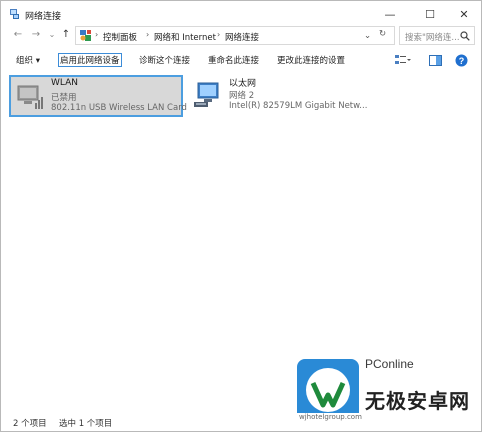  I want to click on connection-item-wlan: WLAN 已禁用 802.11n USB Wireless LAN Card, so click(98, 96).